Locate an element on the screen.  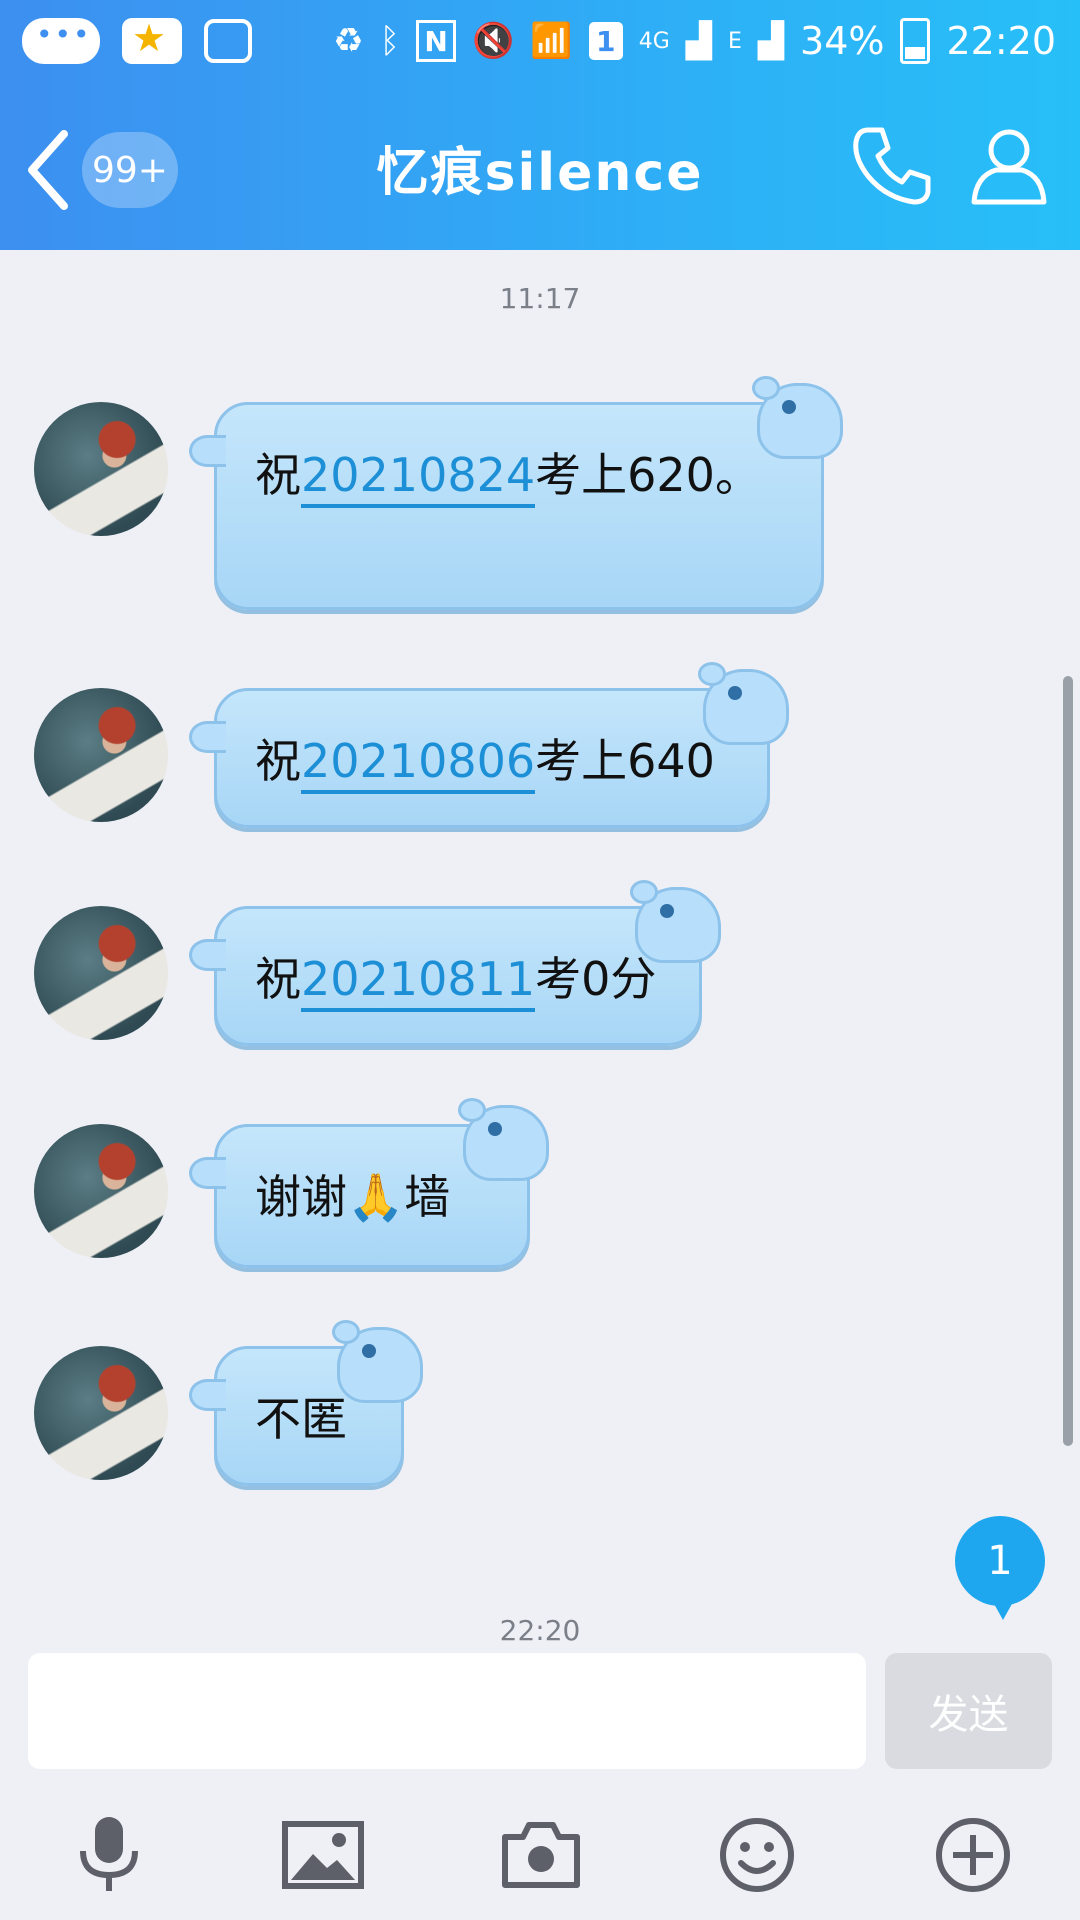
camera-button is located at coordinates (541, 1855).